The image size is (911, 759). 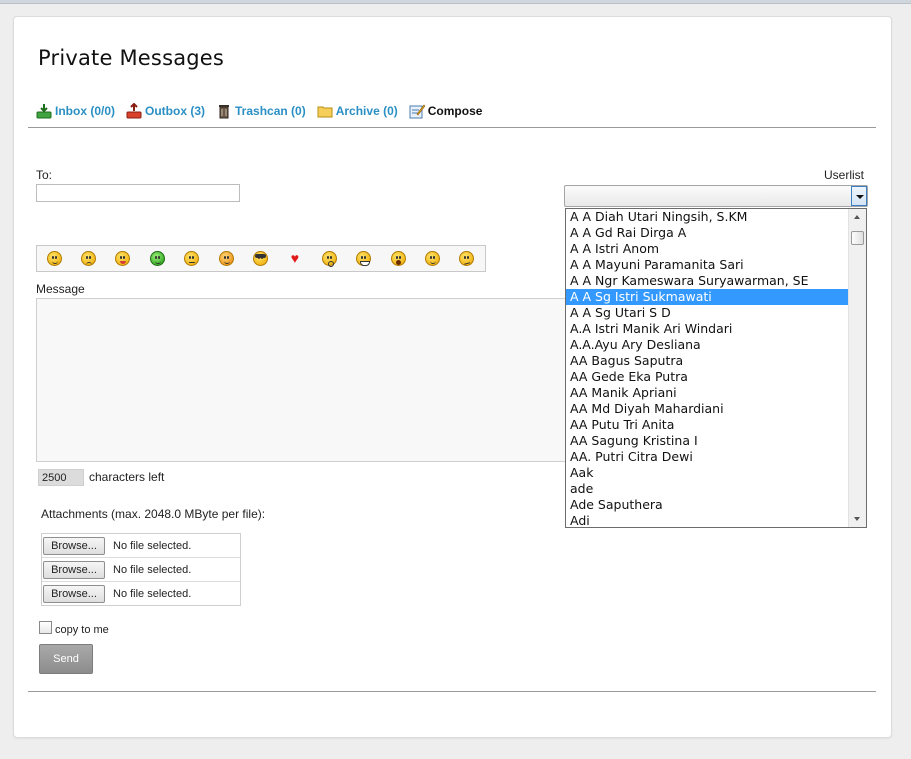 What do you see at coordinates (131, 58) in the screenshot?
I see `page-title: Private Messages` at bounding box center [131, 58].